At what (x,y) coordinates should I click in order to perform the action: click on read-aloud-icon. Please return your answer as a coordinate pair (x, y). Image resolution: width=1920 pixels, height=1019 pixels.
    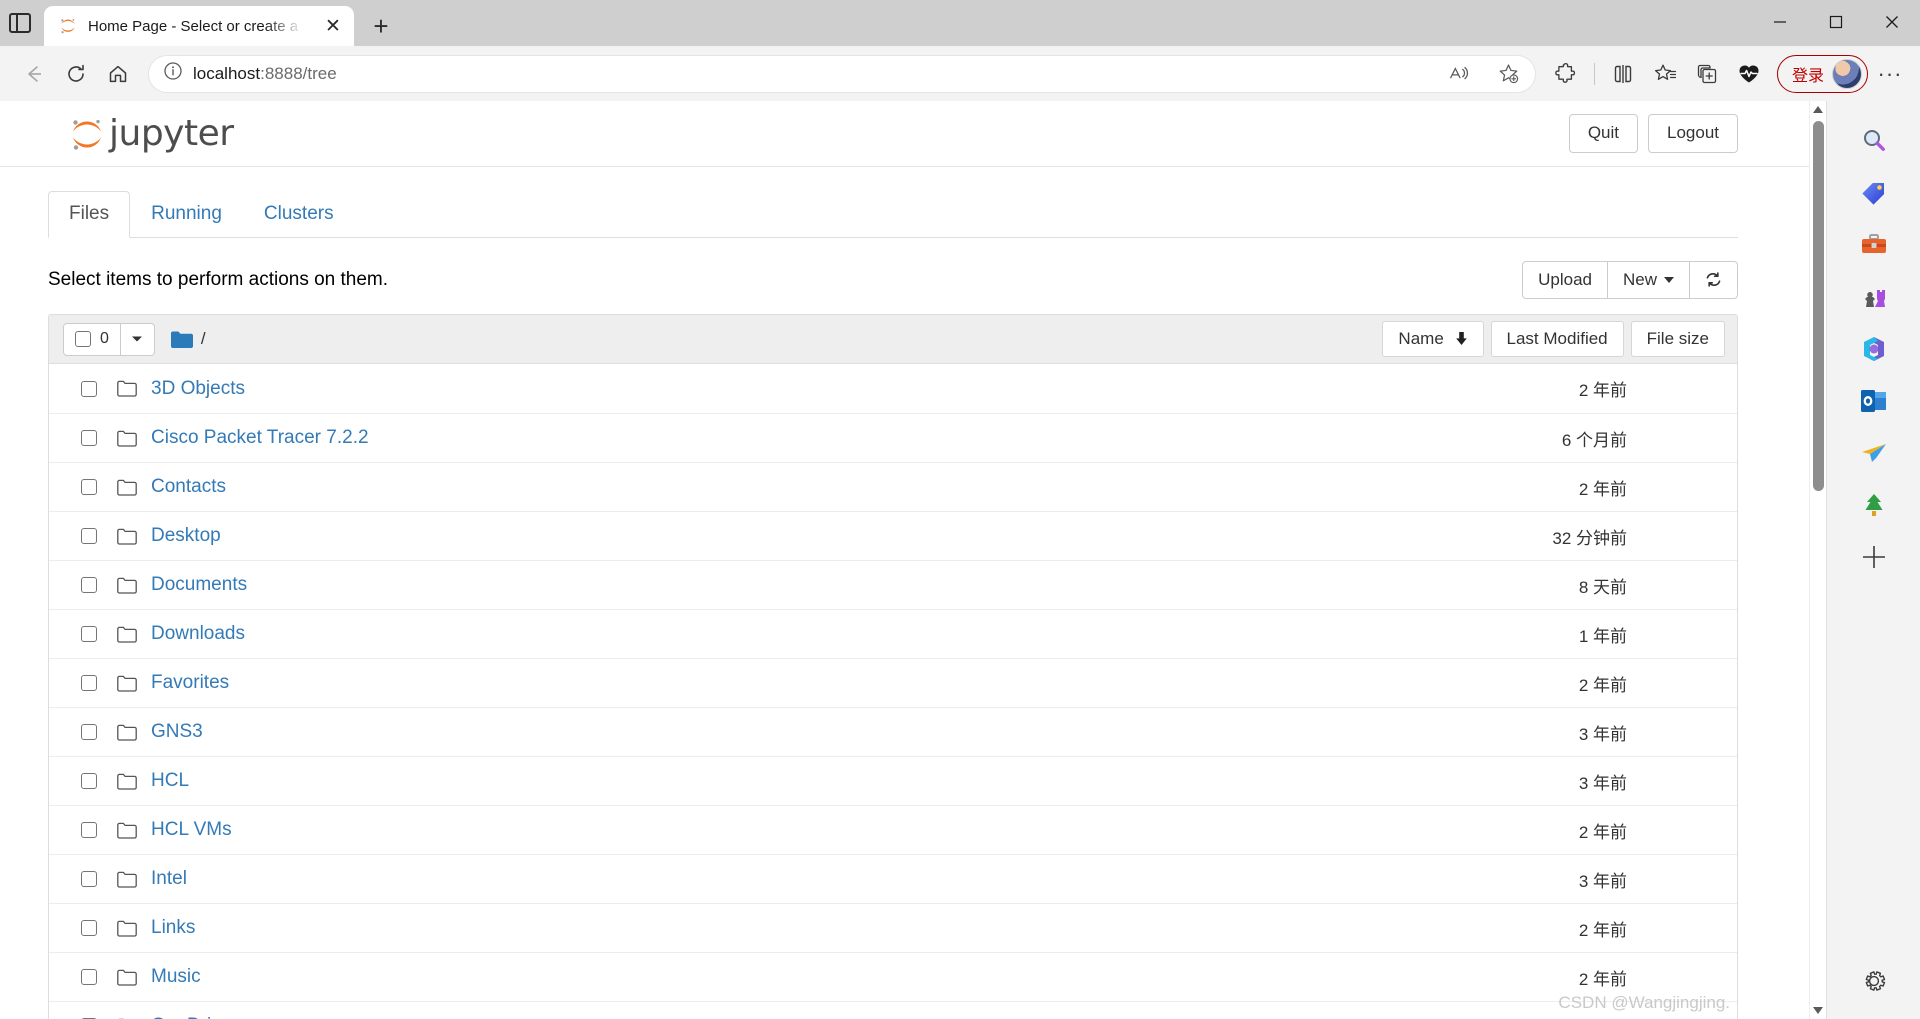
    Looking at the image, I should click on (1459, 74).